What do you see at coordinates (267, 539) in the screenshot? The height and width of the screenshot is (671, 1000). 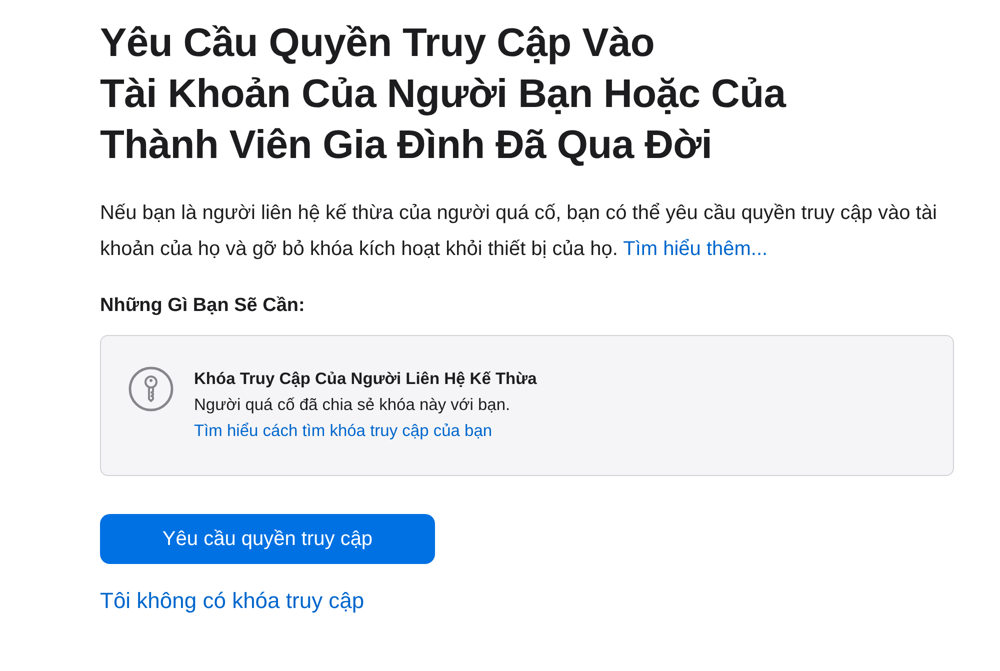 I see `request-access-button: Yêu cầu quyền truy cập` at bounding box center [267, 539].